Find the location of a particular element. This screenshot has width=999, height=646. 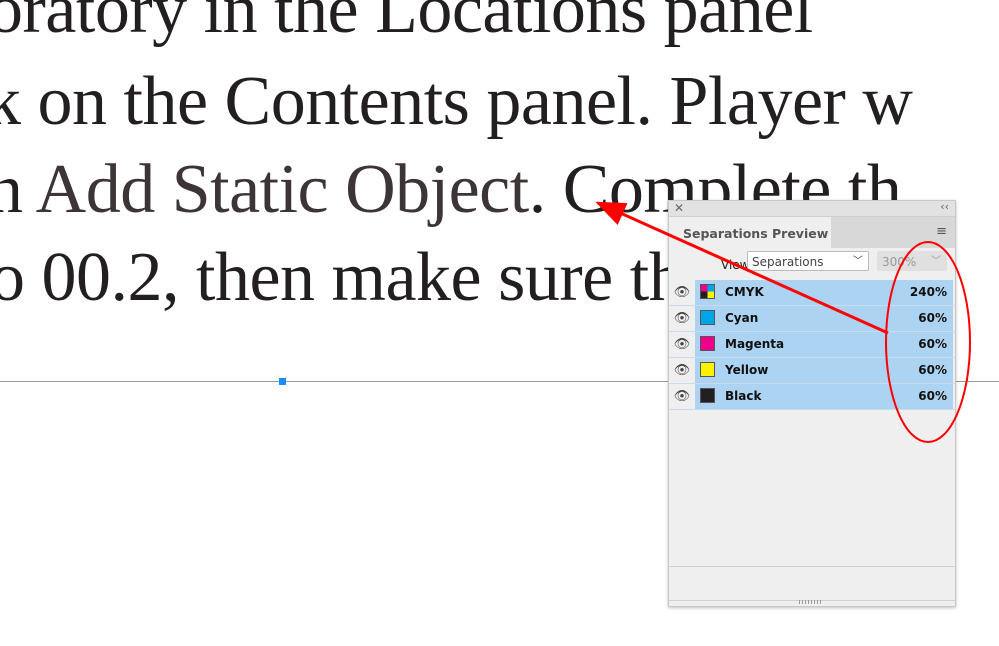

separation-name: Cyan is located at coordinates (742, 318).